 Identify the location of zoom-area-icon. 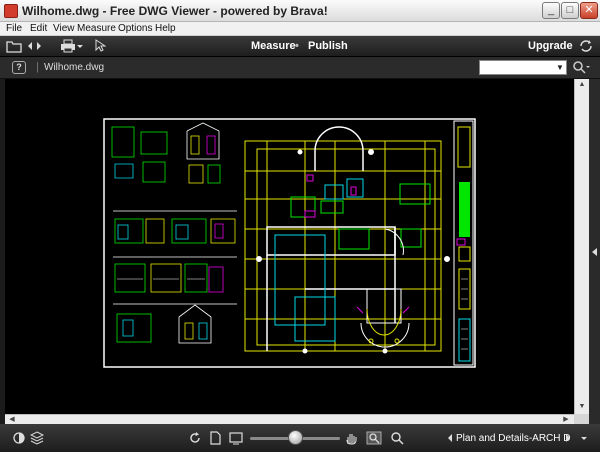
(374, 438).